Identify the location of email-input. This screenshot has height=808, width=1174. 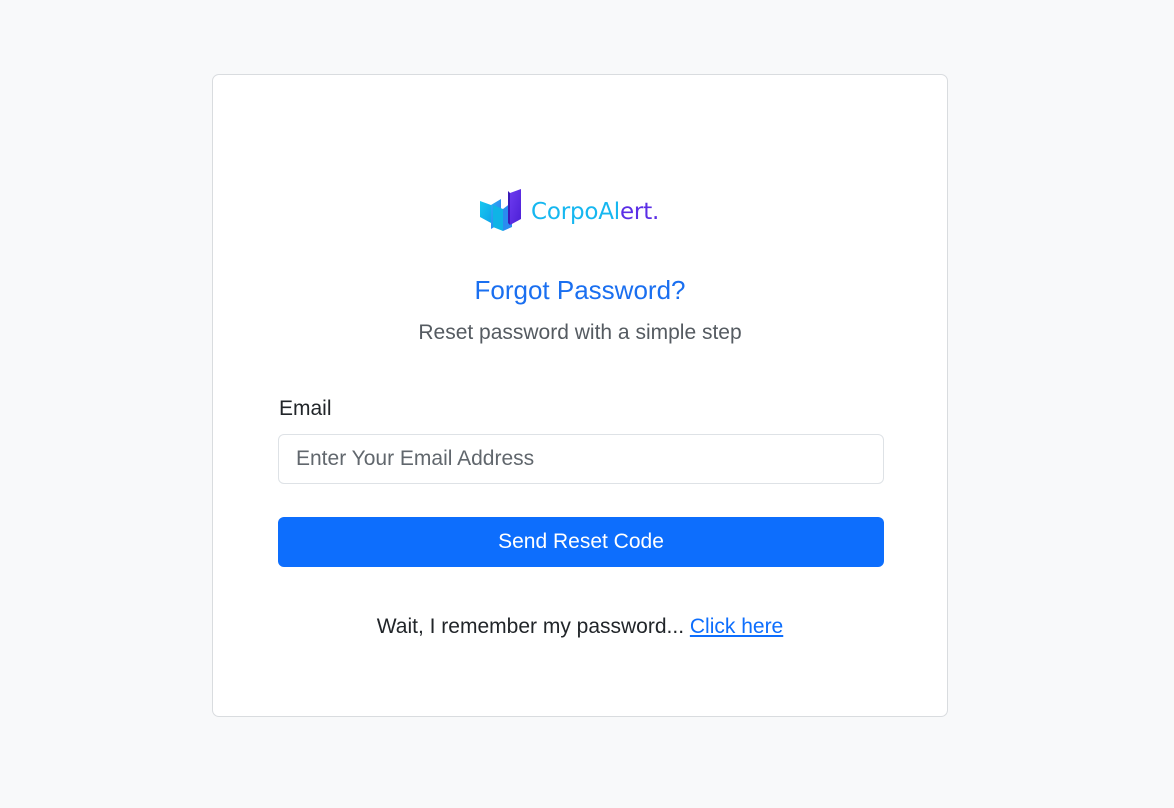
(581, 459).